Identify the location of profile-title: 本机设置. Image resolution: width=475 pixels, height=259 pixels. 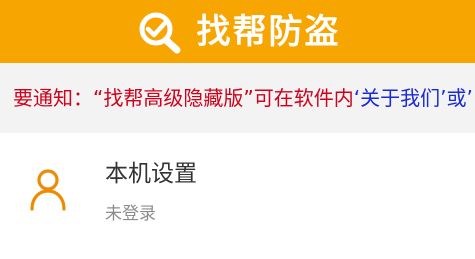
(151, 174).